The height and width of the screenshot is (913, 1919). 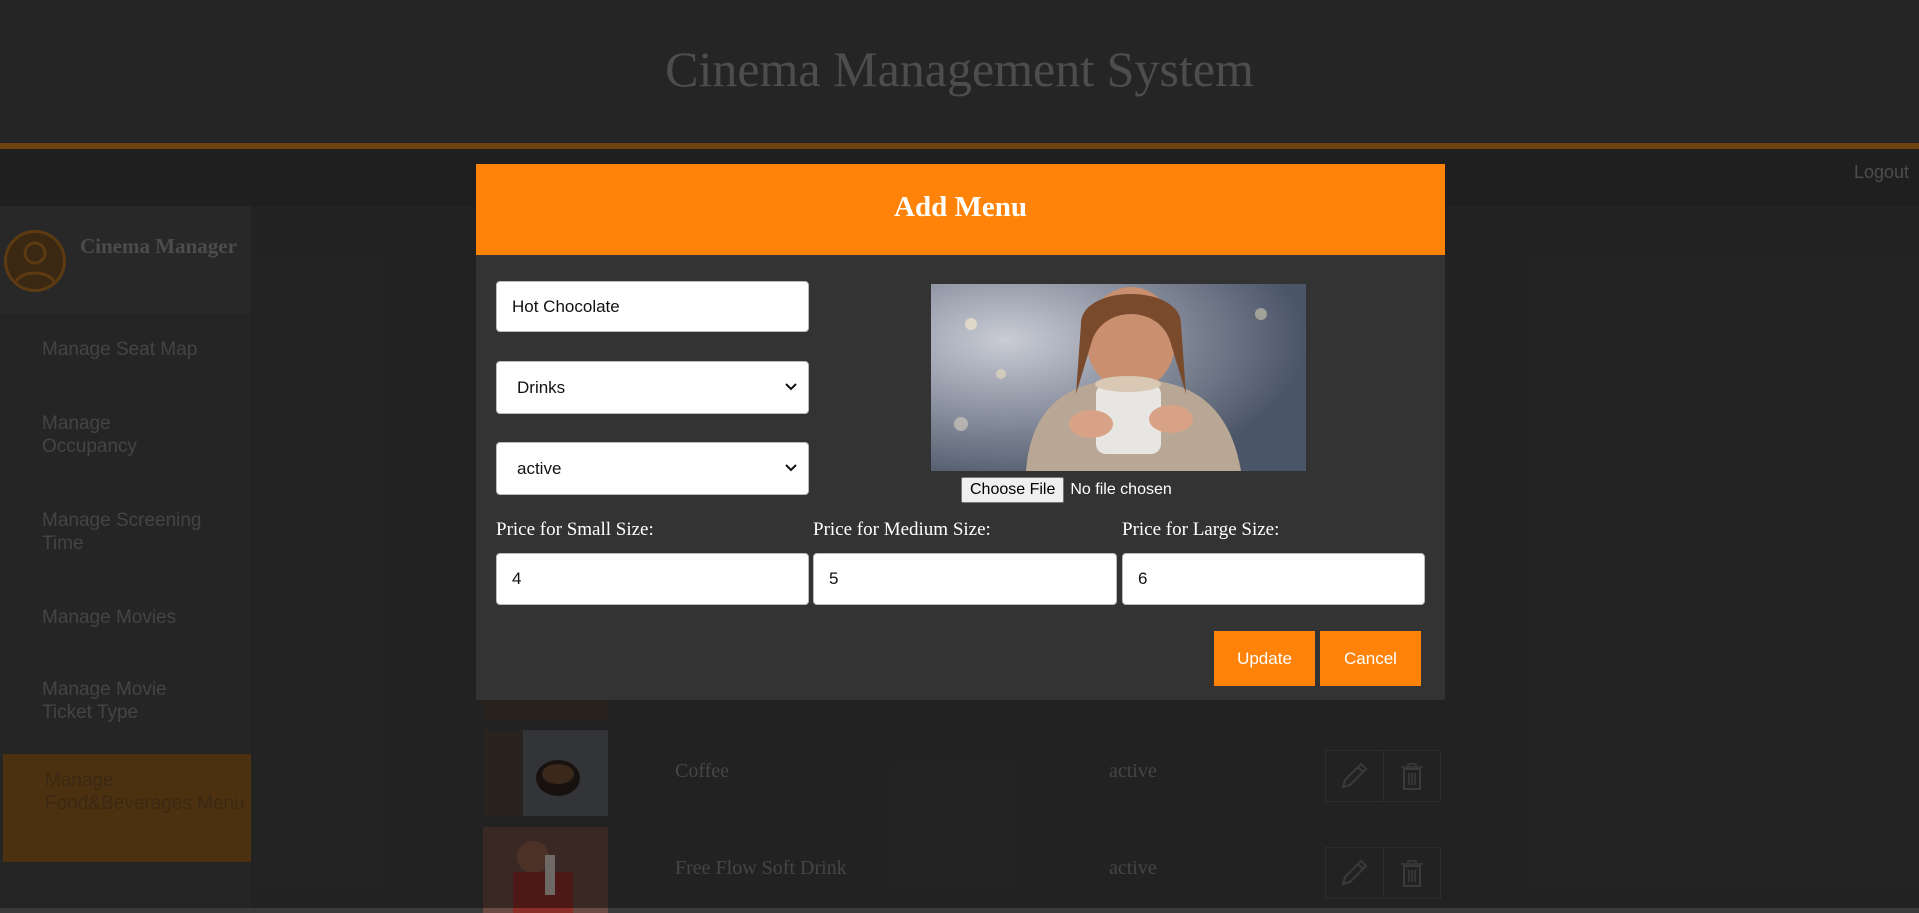 I want to click on menu-image-preview, so click(x=1118, y=377).